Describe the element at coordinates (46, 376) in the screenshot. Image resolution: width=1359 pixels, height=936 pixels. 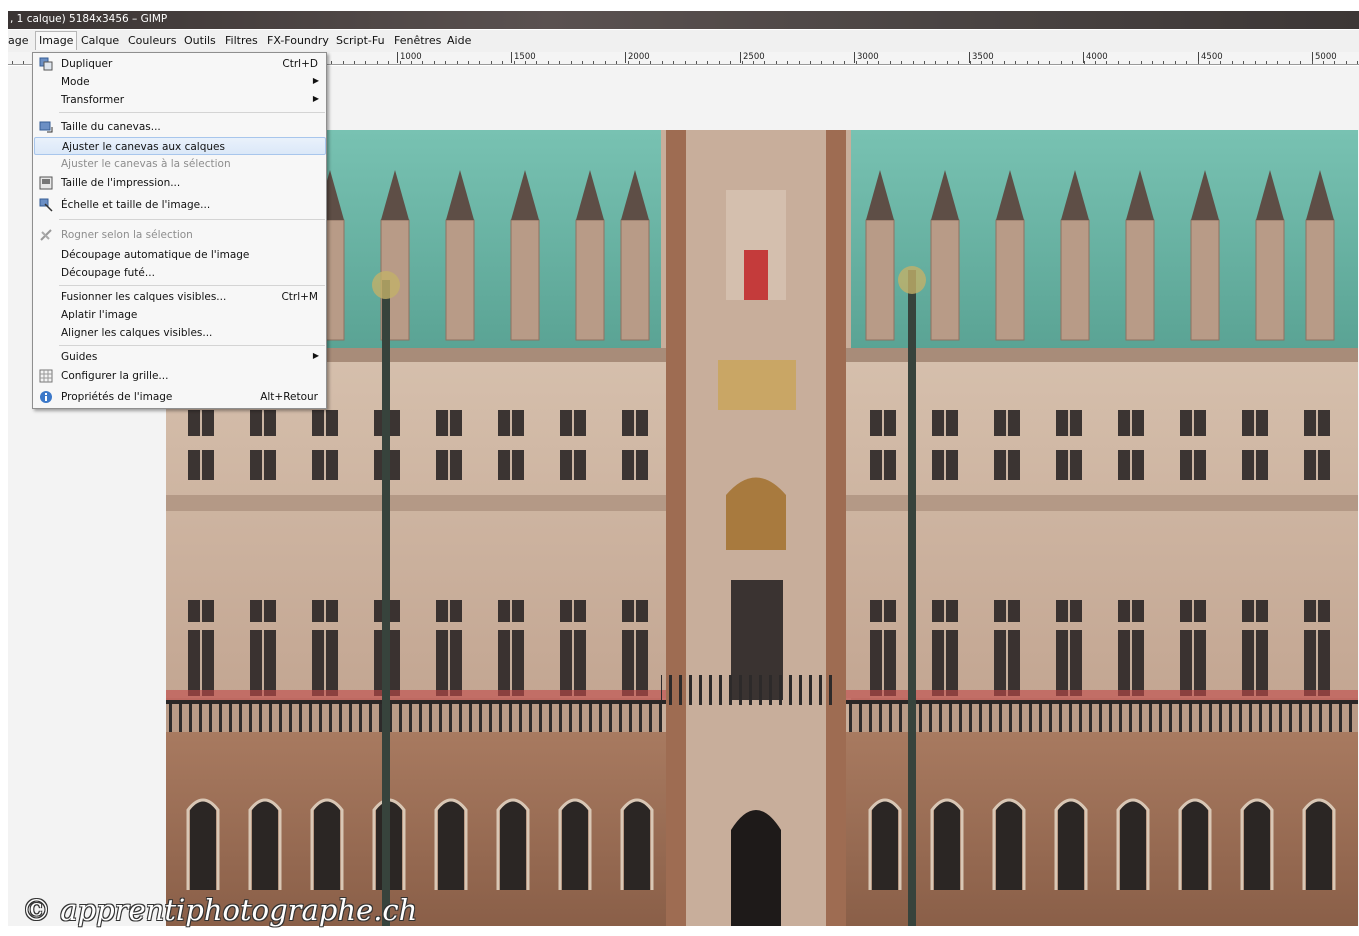
I see `grid-icon` at that location.